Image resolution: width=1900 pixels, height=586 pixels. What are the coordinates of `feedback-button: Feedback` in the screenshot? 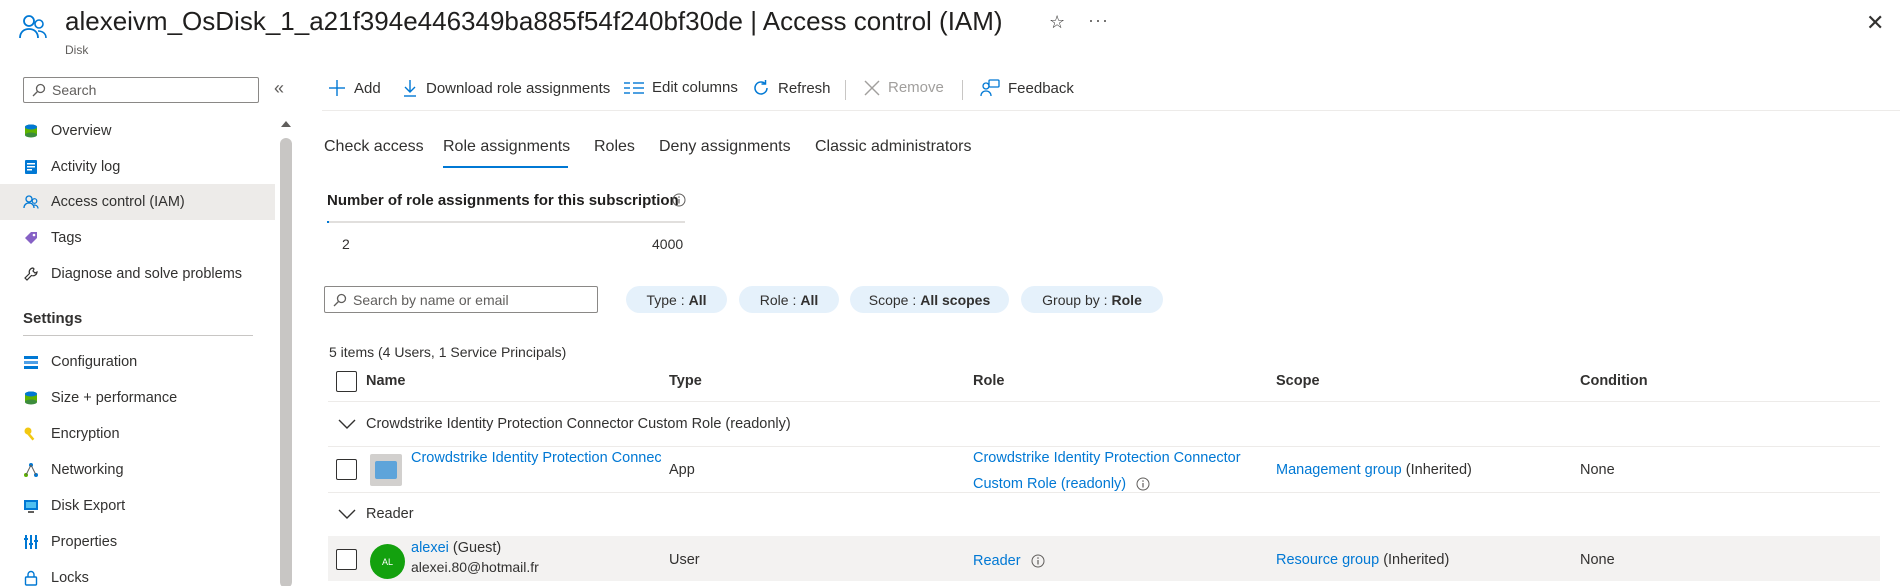 It's located at (1027, 88).